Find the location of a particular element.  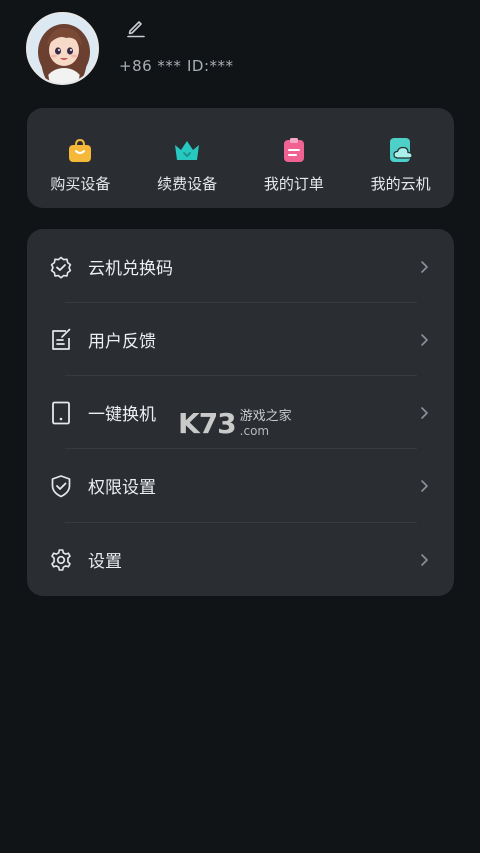

edit-profile-button is located at coordinates (136, 27).